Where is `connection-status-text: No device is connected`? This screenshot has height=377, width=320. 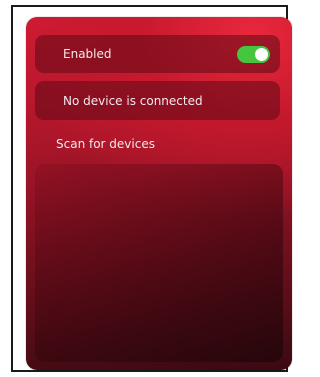 connection-status-text: No device is connected is located at coordinates (133, 100).